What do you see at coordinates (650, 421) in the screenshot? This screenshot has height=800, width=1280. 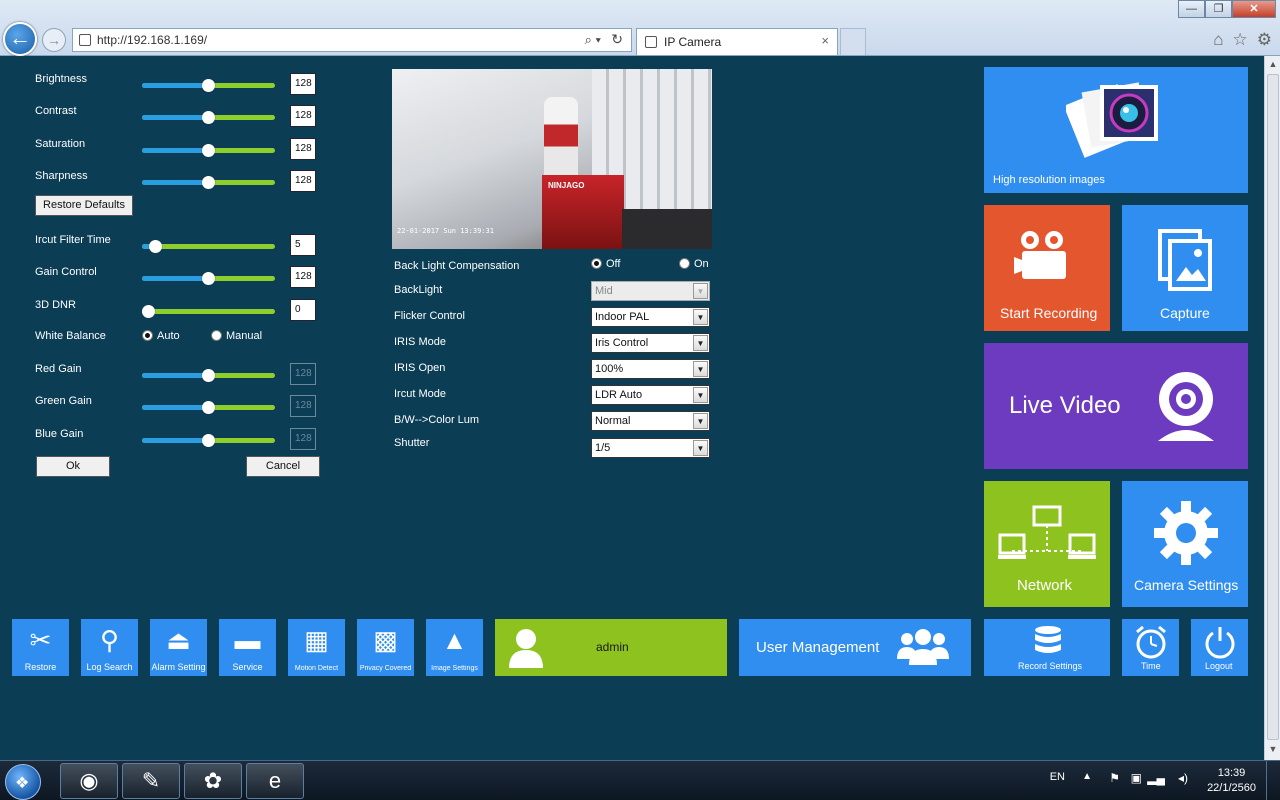 I see `form-select: Normal ▼` at bounding box center [650, 421].